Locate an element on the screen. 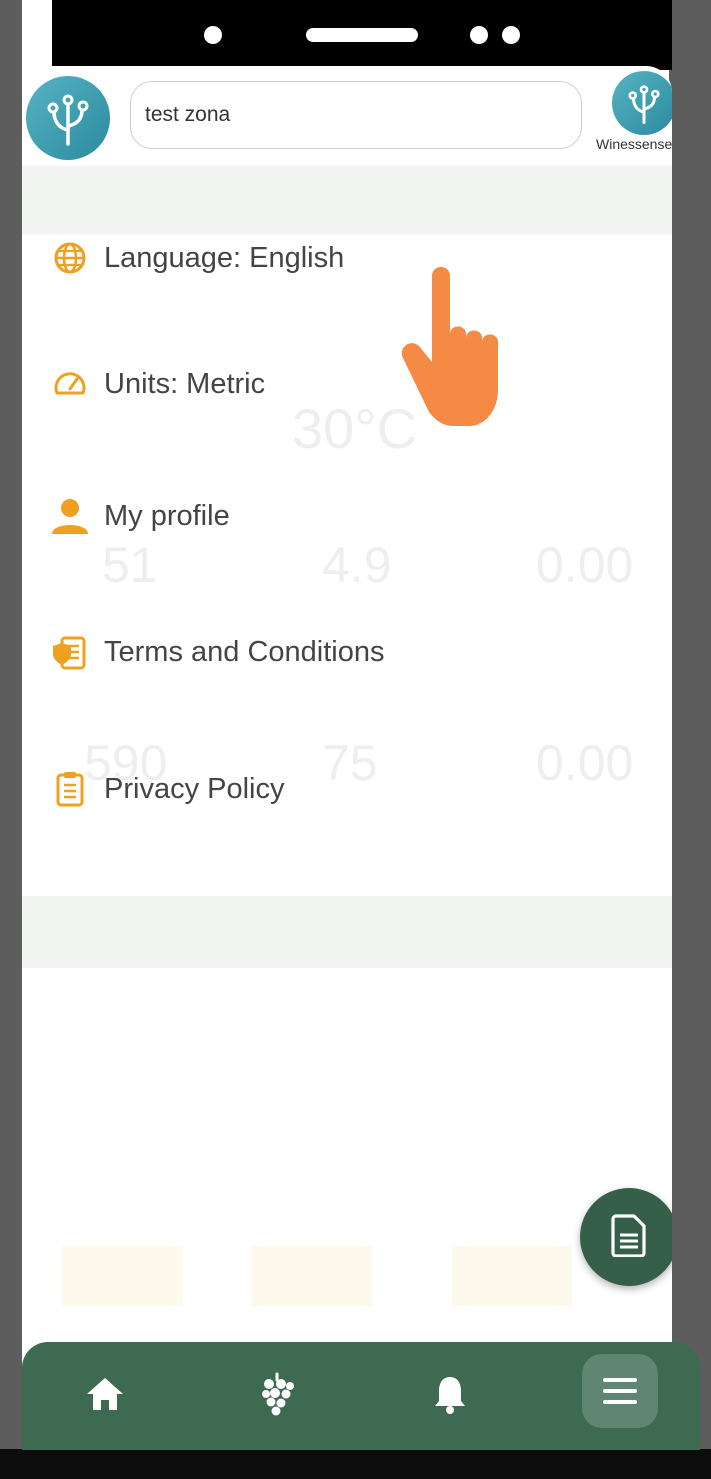 The image size is (711, 1479). background-value: 51 is located at coordinates (130, 565).